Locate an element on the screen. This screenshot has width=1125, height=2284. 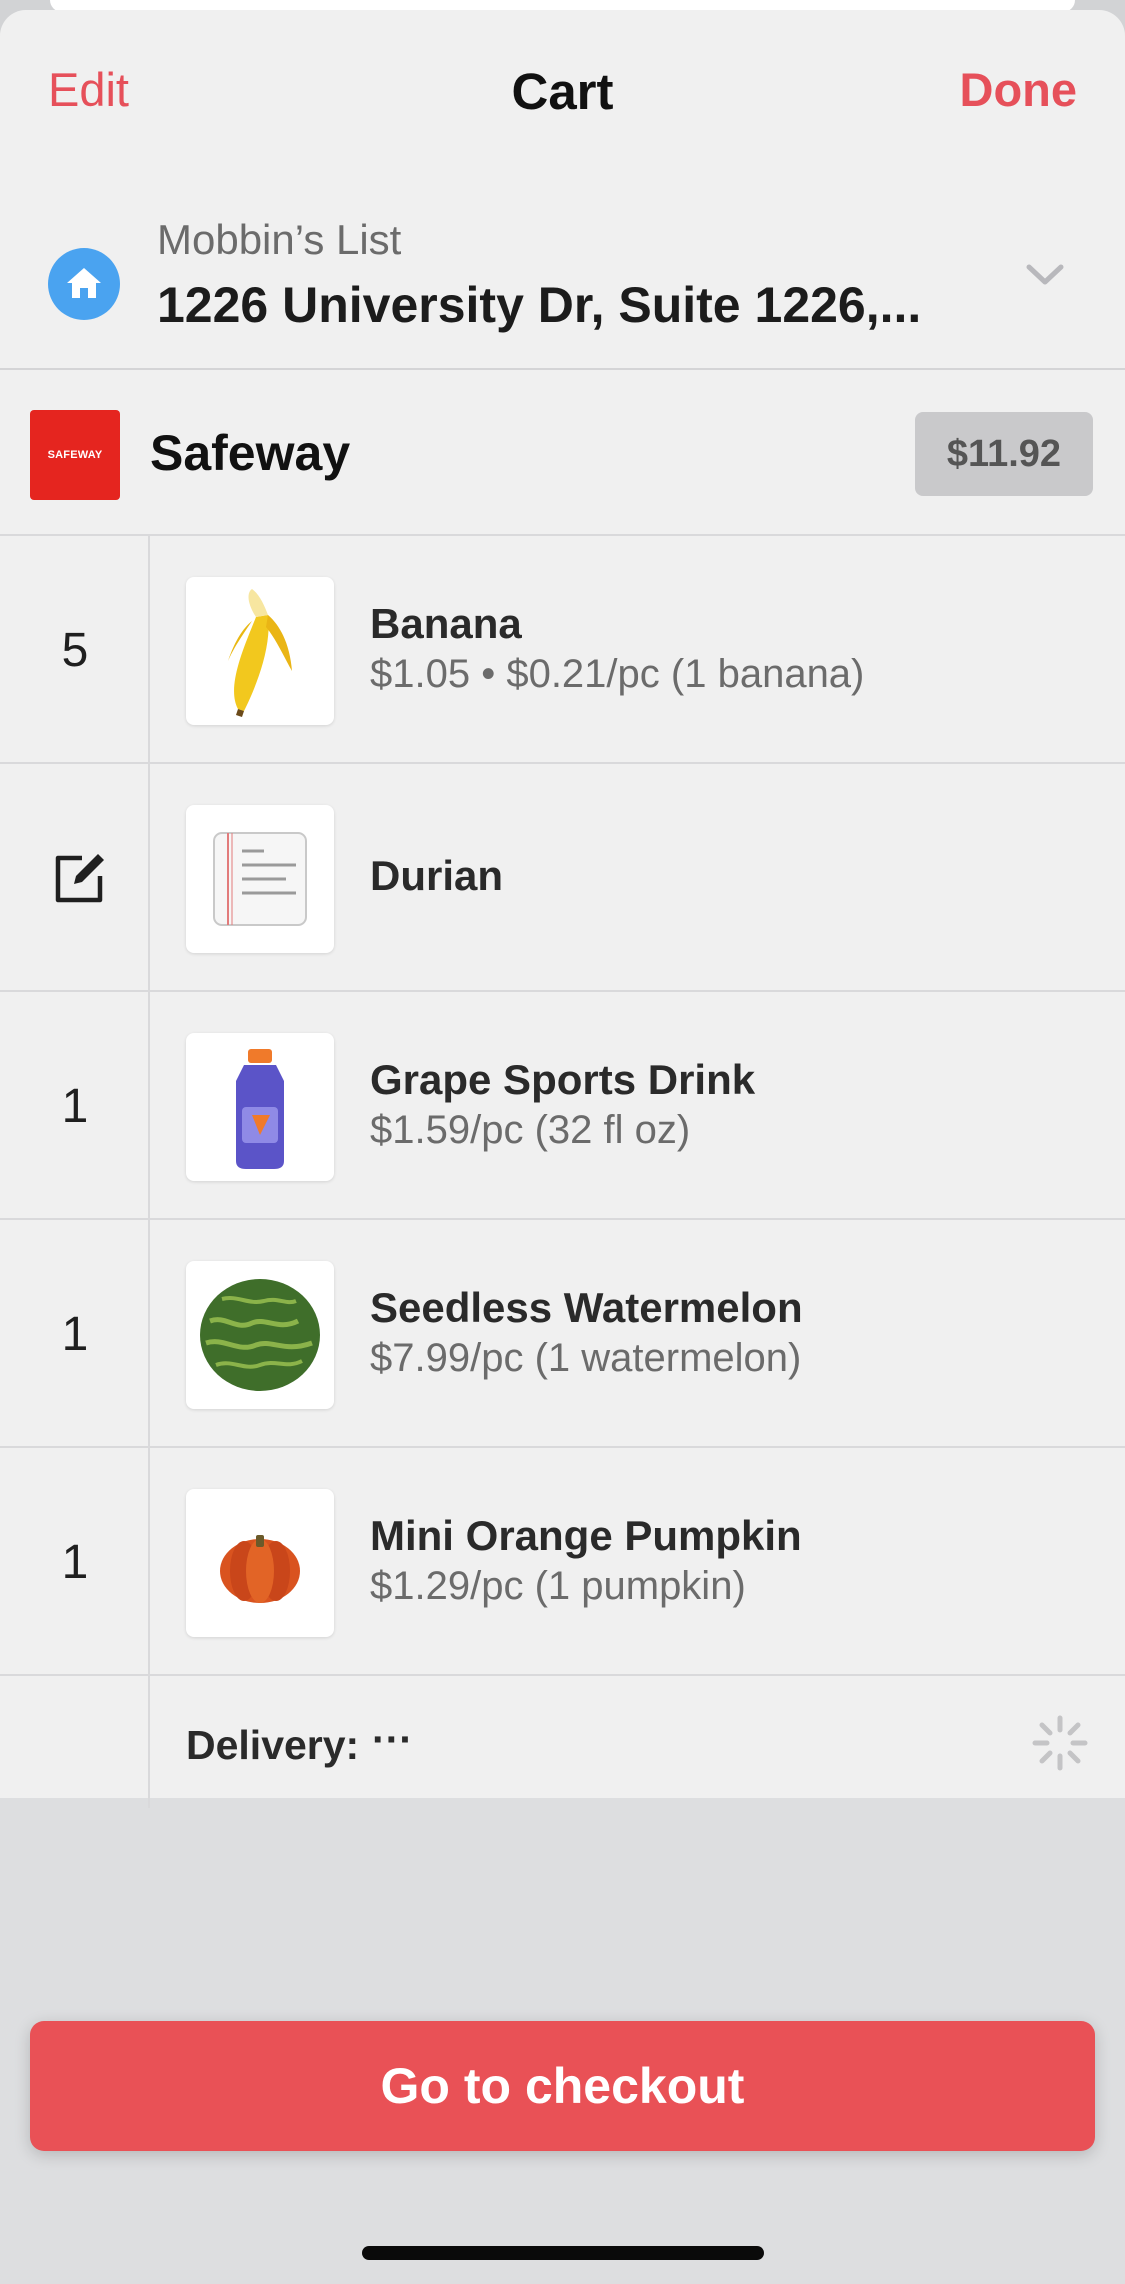
done-button: Done is located at coordinates (1019, 89).